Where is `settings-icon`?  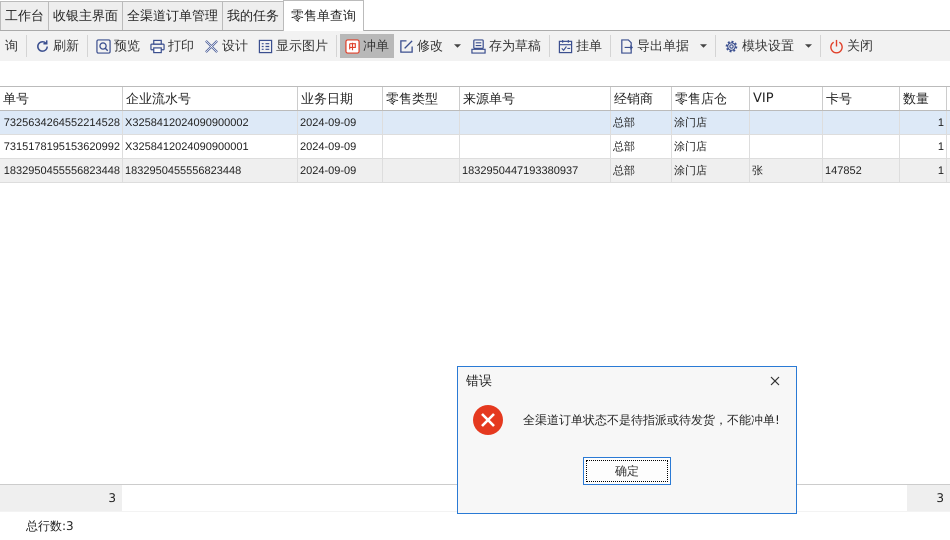 settings-icon is located at coordinates (731, 46).